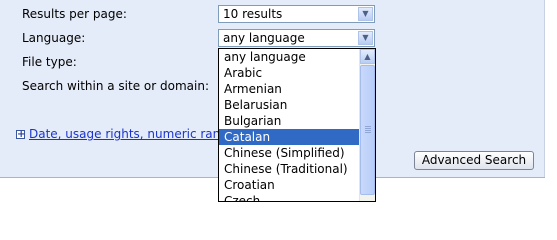 The height and width of the screenshot is (240, 557). I want to click on language-option: Chinese (Simplified), so click(289, 153).